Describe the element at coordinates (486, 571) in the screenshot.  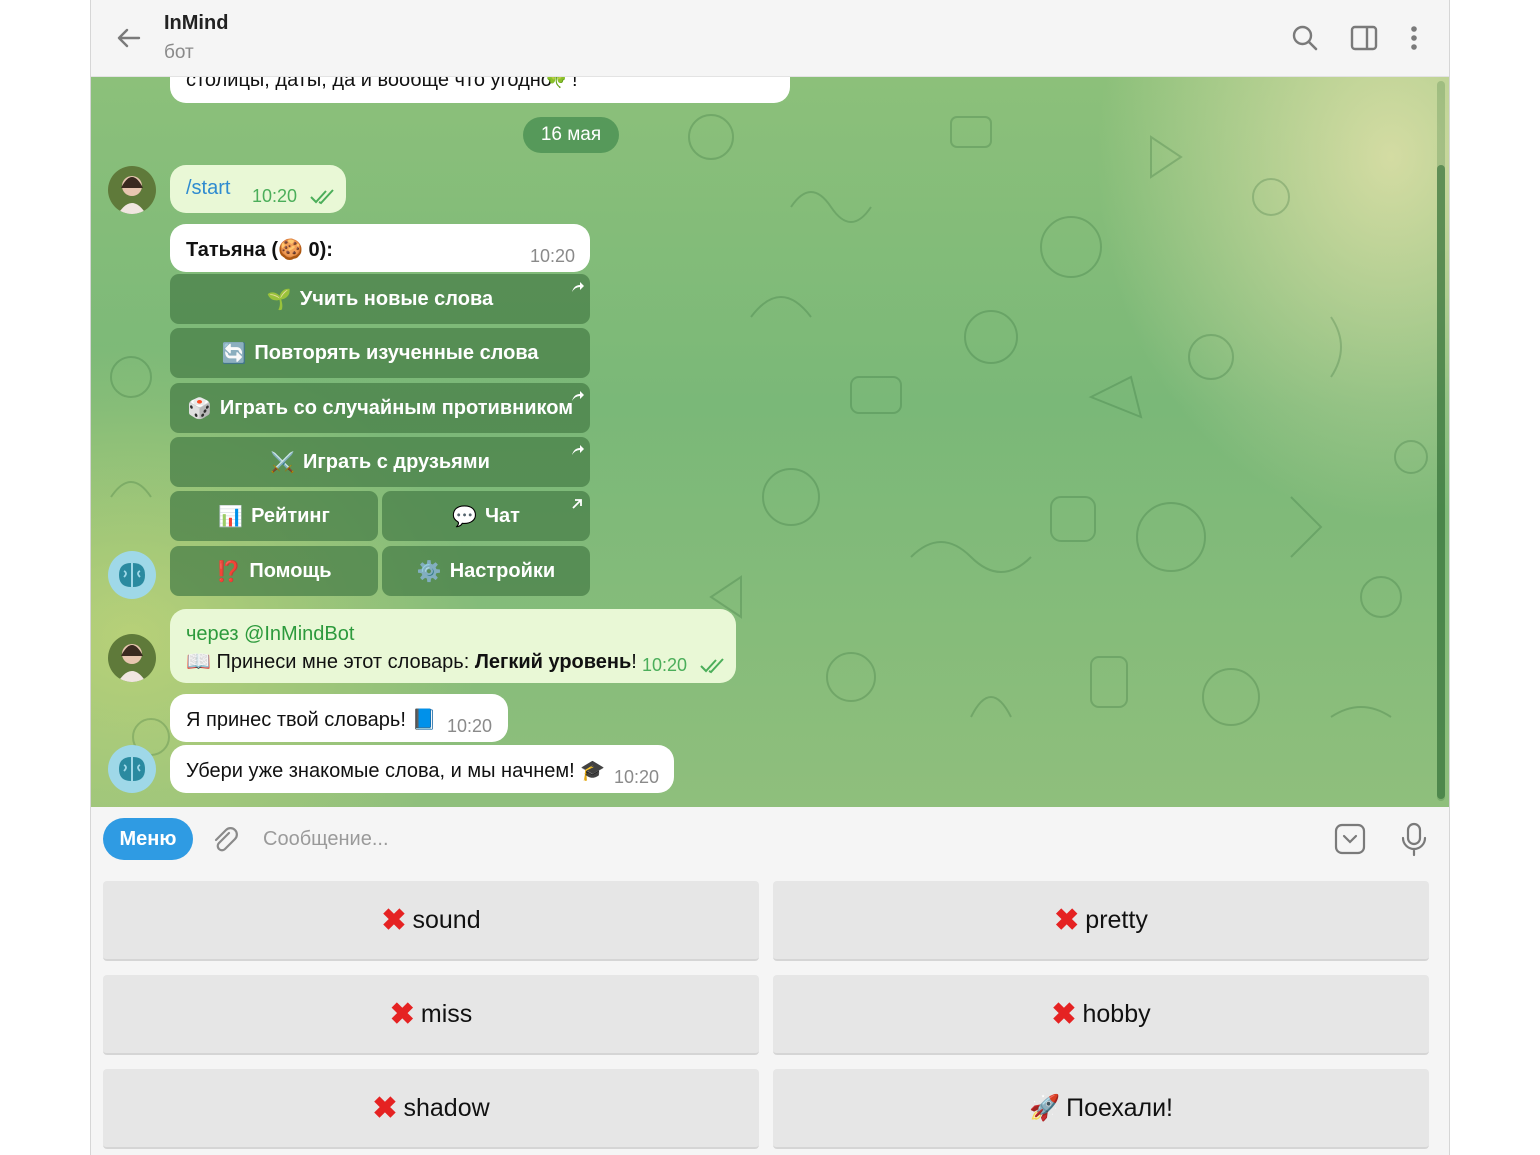
I see `inline-button-settings: ⚙️ Настройки` at that location.